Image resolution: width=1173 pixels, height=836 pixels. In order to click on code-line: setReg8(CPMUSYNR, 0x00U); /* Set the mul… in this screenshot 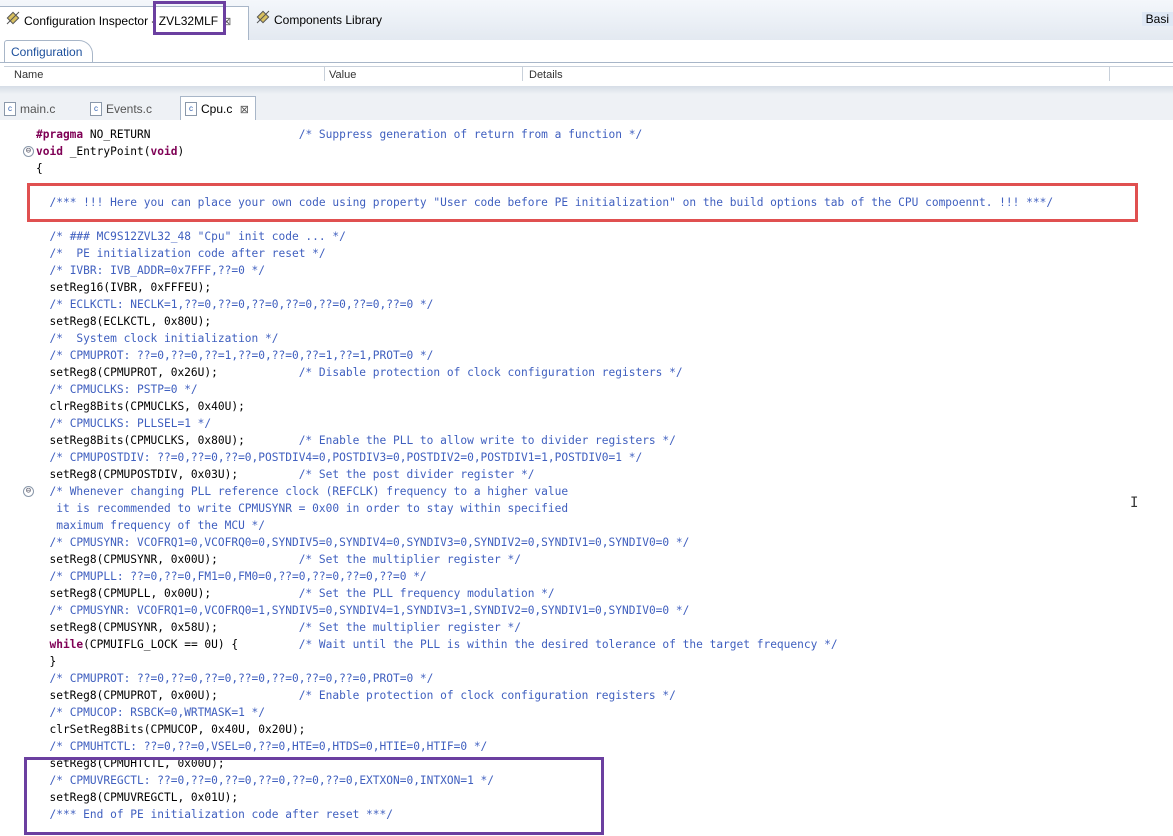, I will do `click(278, 559)`.